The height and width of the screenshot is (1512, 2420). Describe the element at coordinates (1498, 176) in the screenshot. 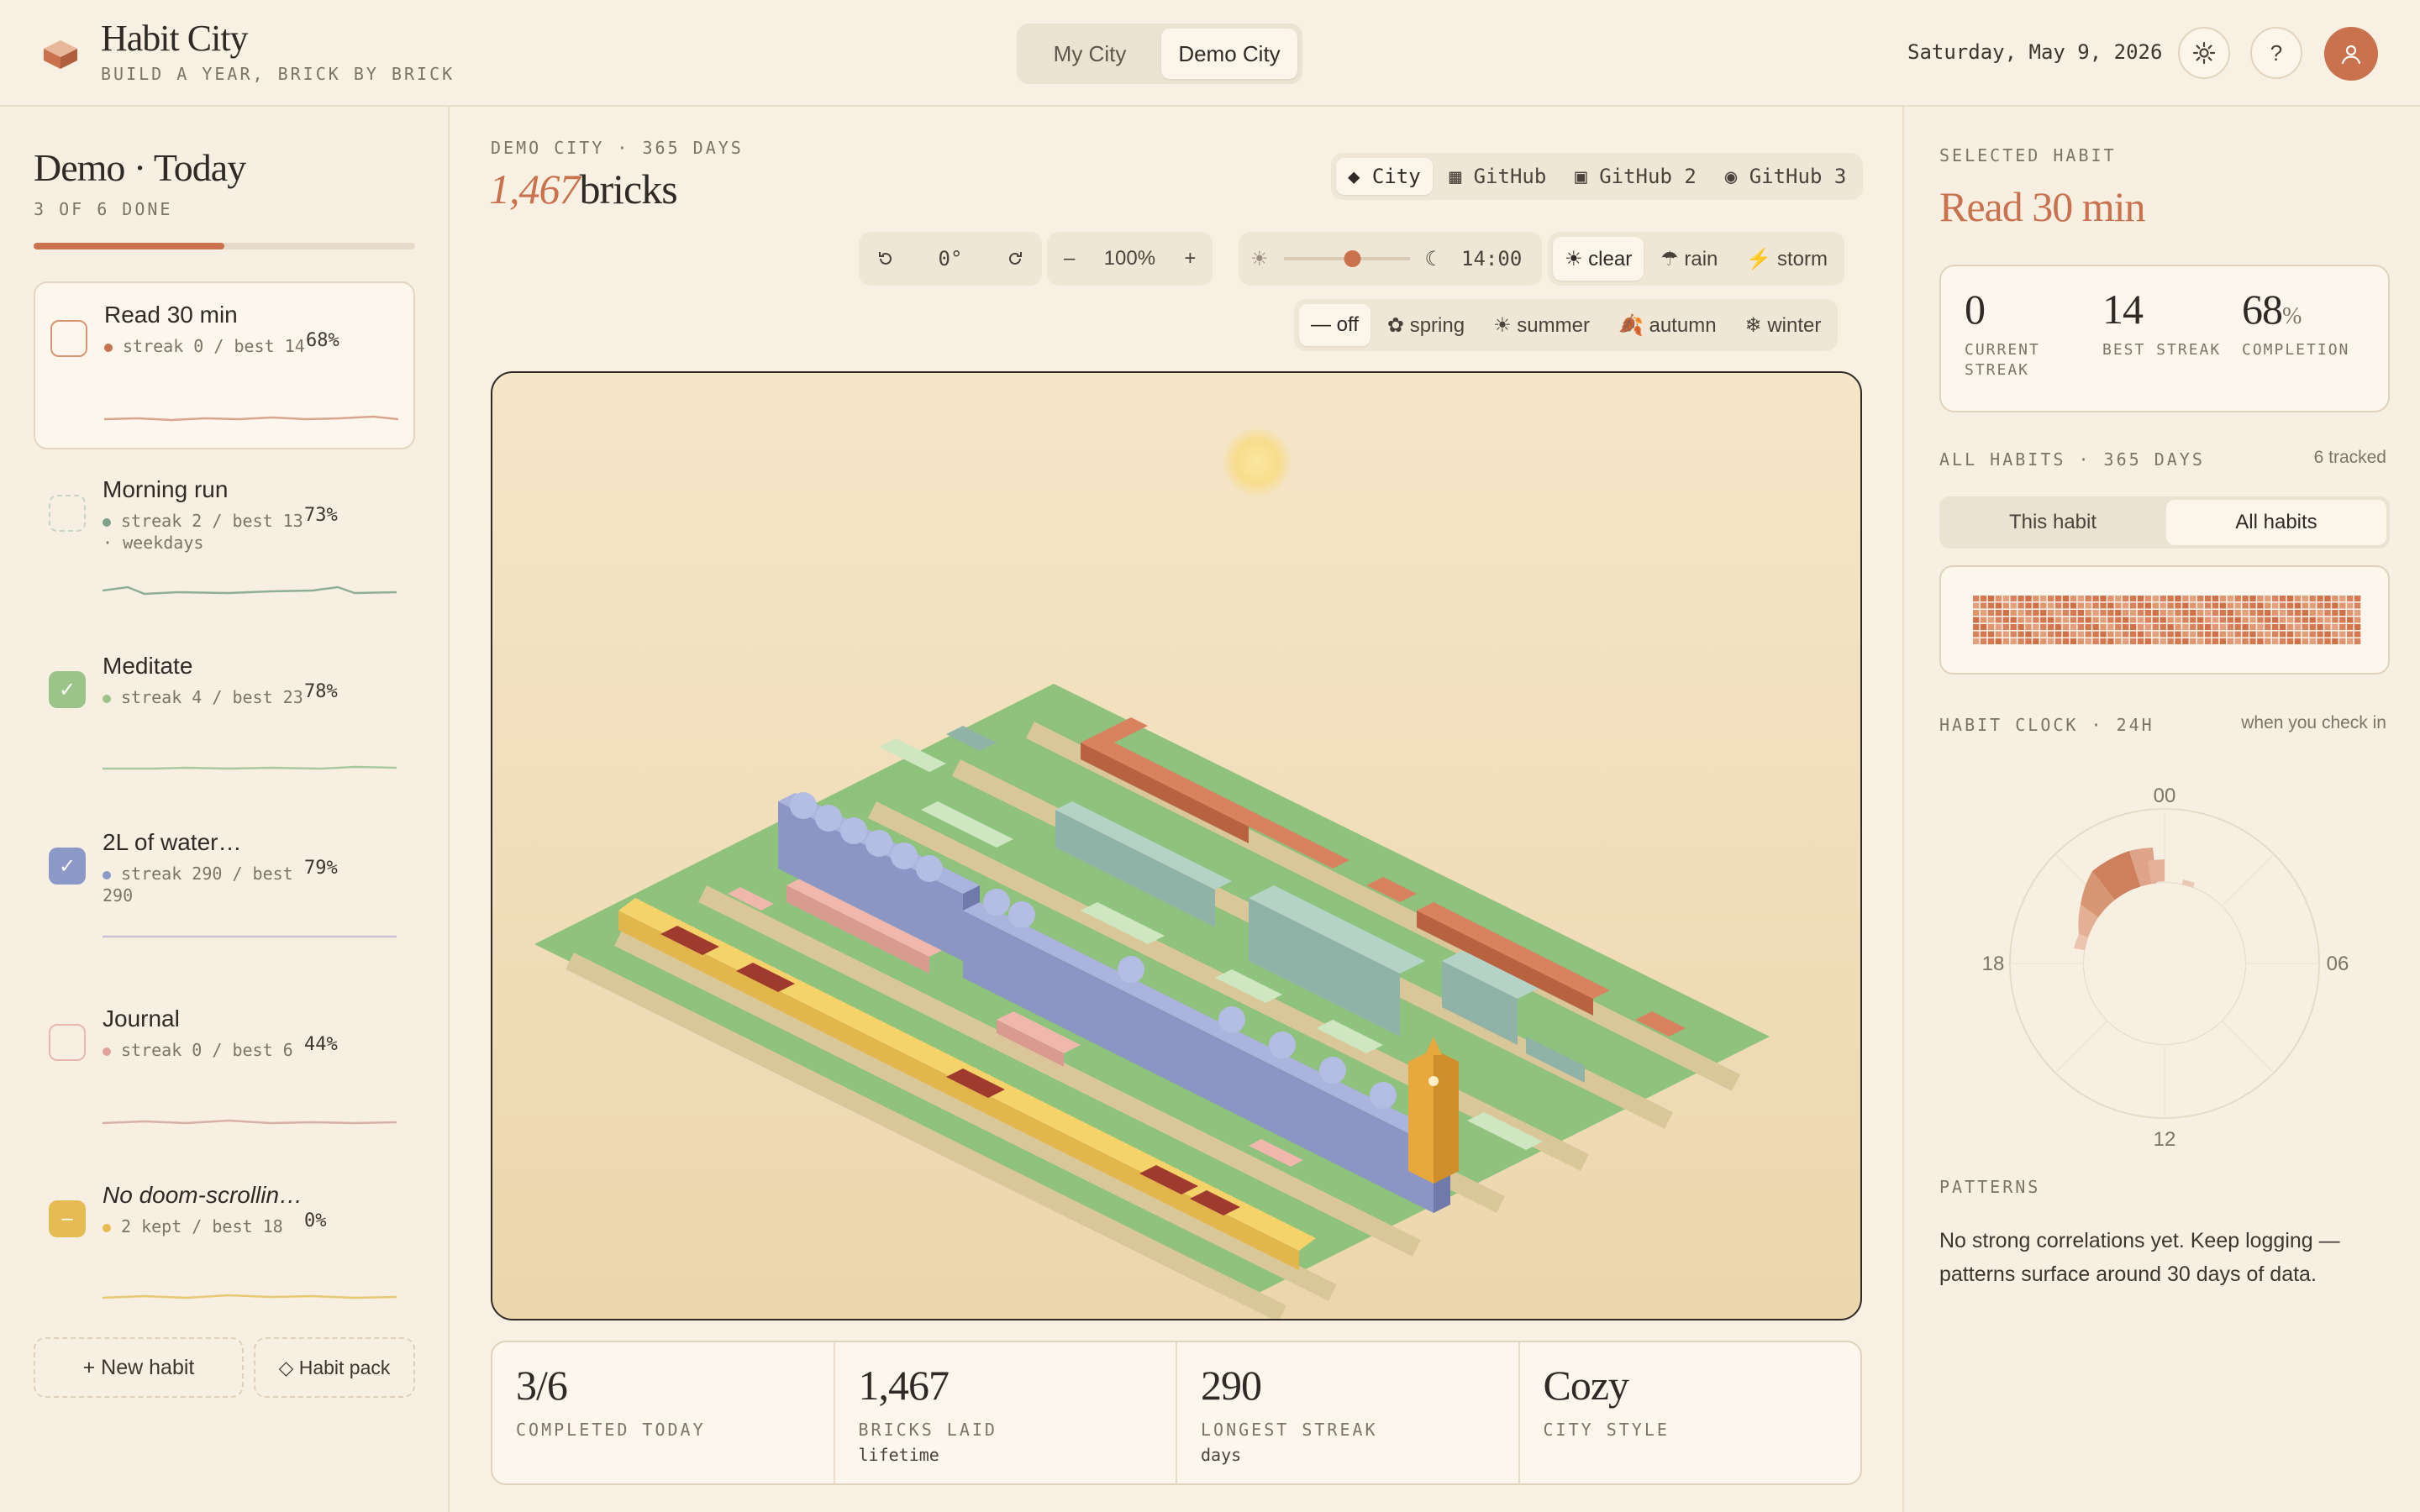

I see `tab-github: ▦ GitHub` at that location.